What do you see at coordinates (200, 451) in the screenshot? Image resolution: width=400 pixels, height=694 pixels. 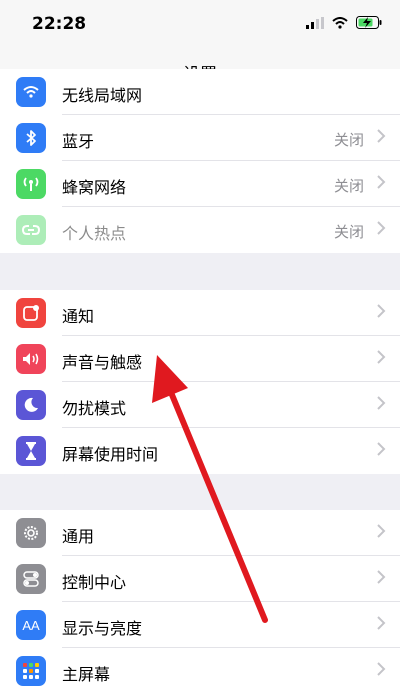 I see `settings-row-screen-time: 屏幕使用时间` at bounding box center [200, 451].